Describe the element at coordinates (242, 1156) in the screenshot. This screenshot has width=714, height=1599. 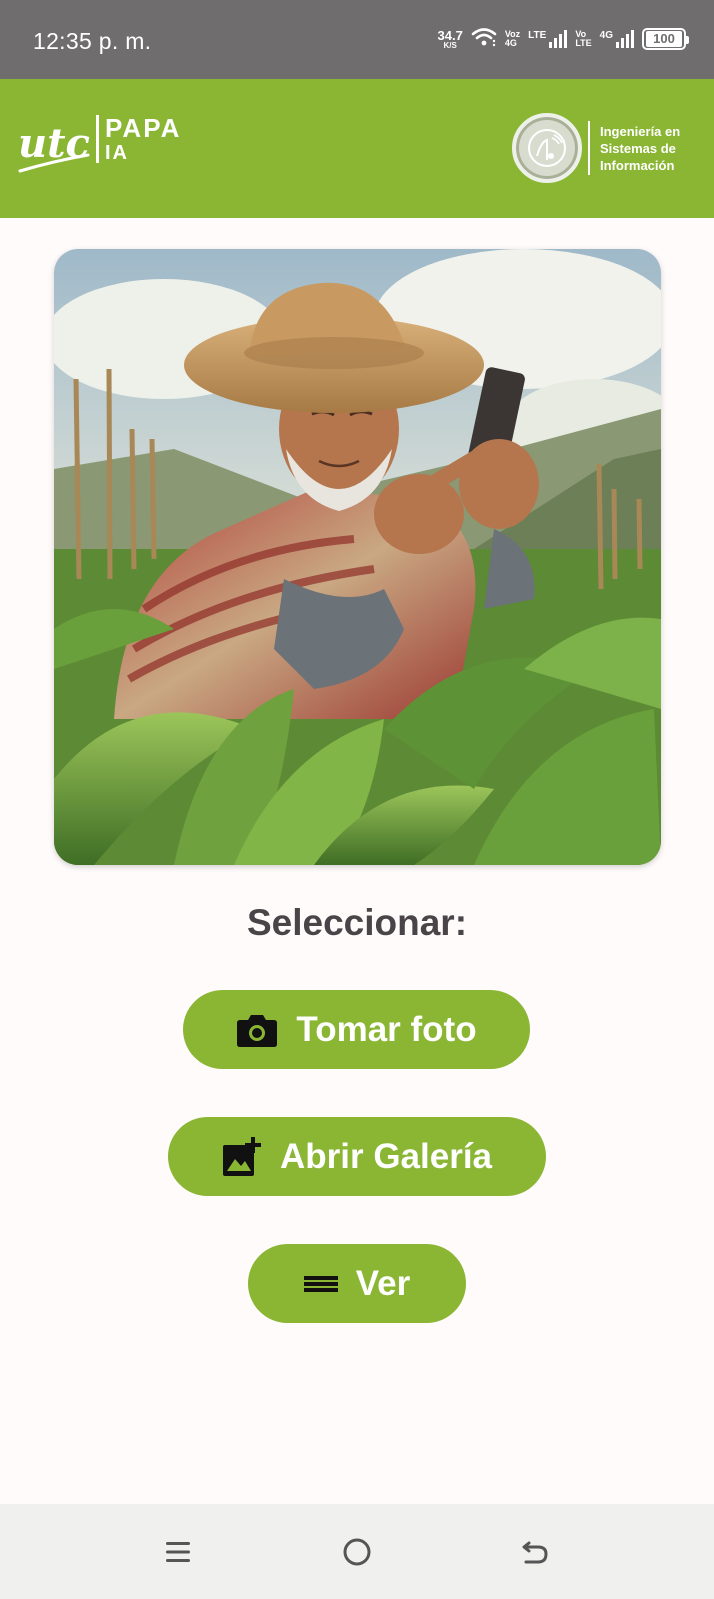
I see `add-photo-icon` at that location.